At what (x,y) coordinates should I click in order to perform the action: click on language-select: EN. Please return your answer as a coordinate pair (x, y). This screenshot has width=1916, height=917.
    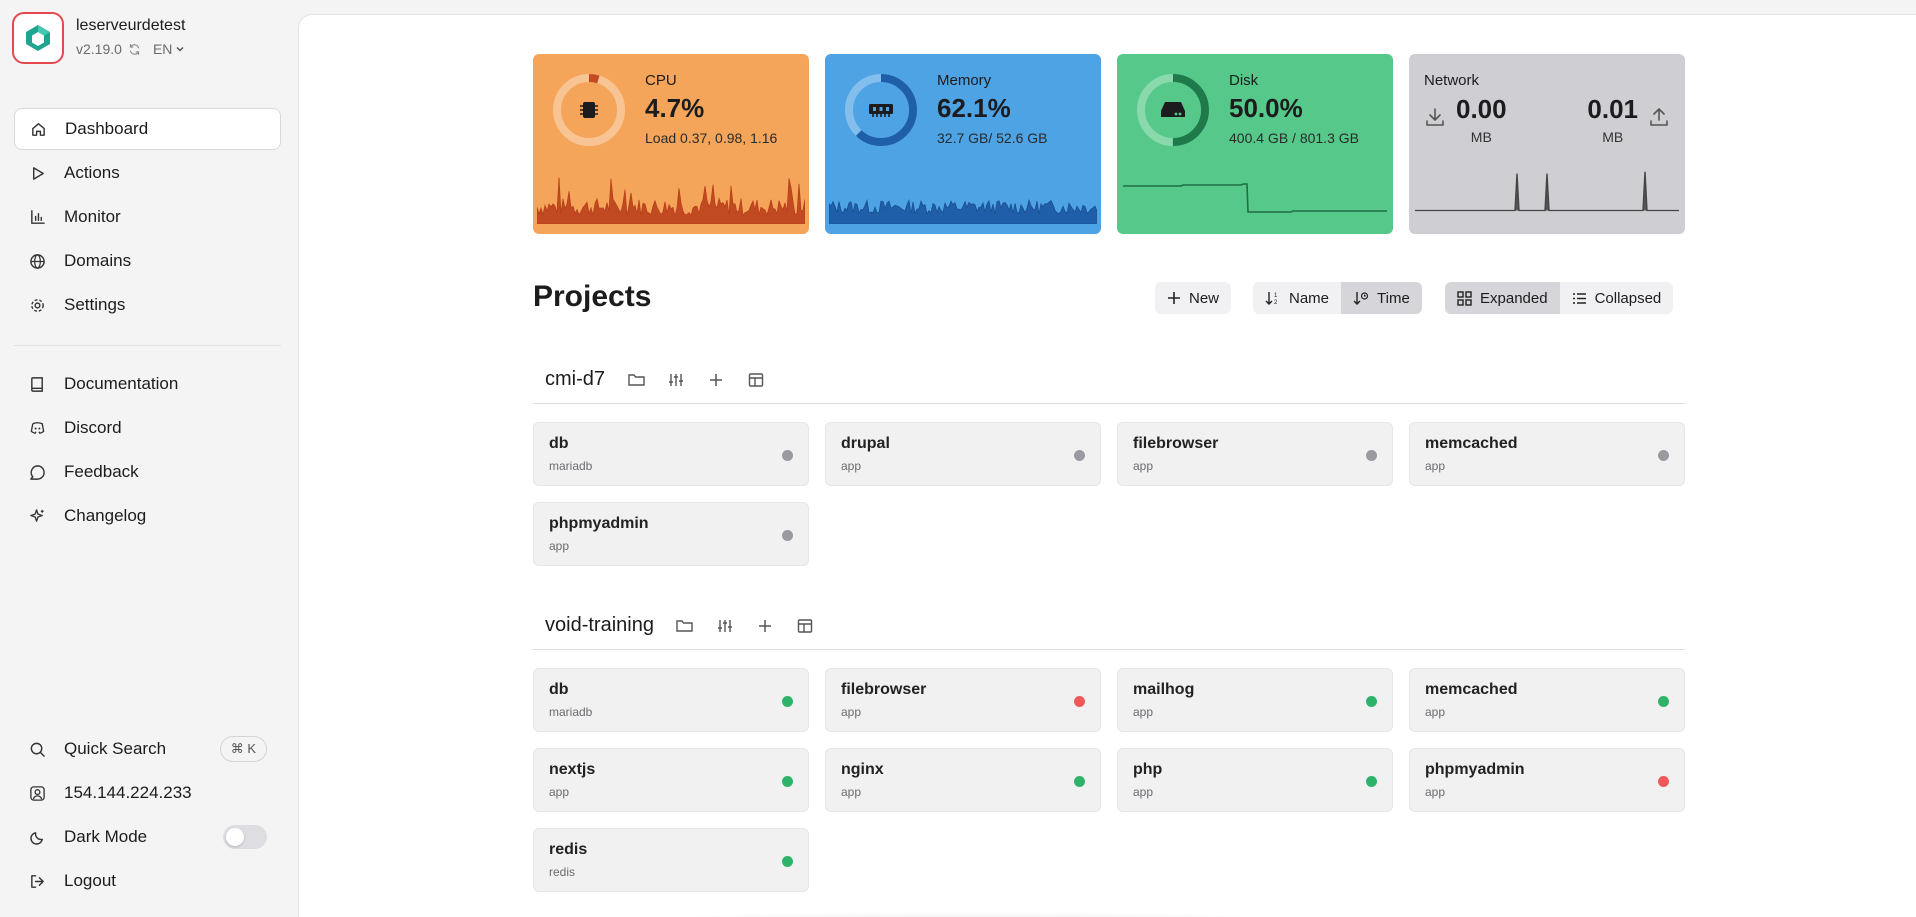
    Looking at the image, I should click on (169, 49).